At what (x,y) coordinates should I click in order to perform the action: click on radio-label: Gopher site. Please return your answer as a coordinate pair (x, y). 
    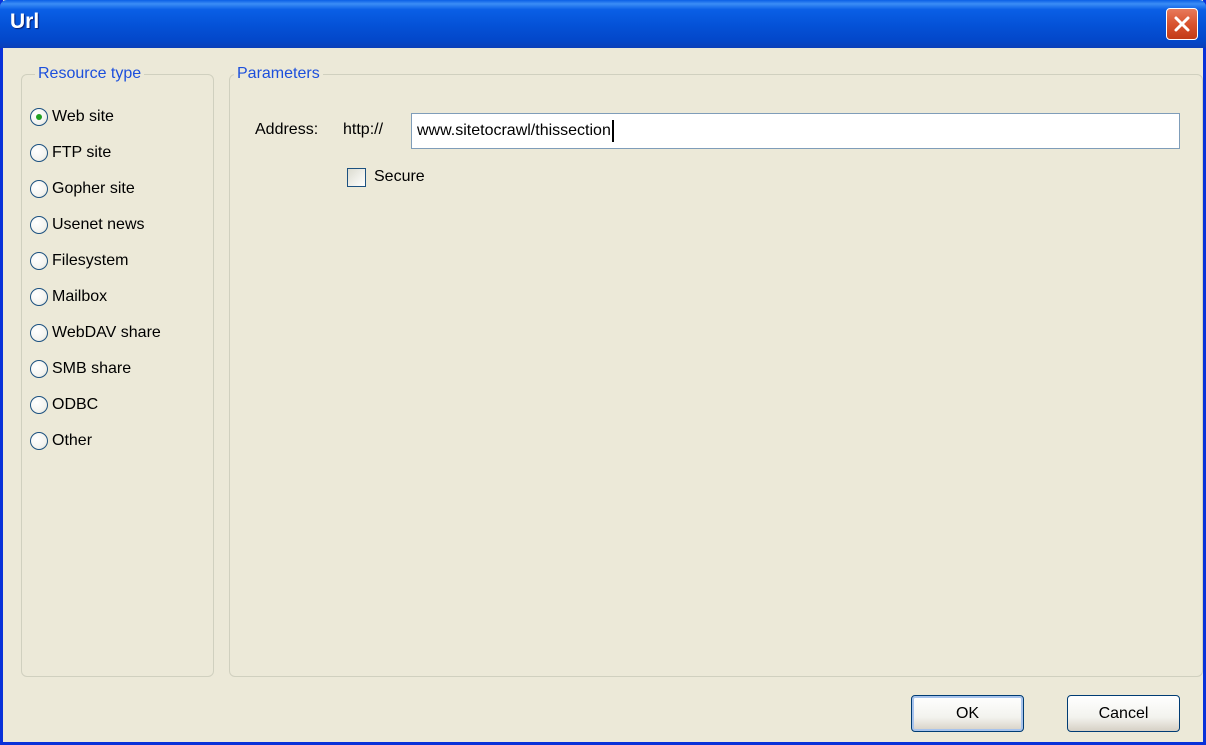
    Looking at the image, I should click on (93, 188).